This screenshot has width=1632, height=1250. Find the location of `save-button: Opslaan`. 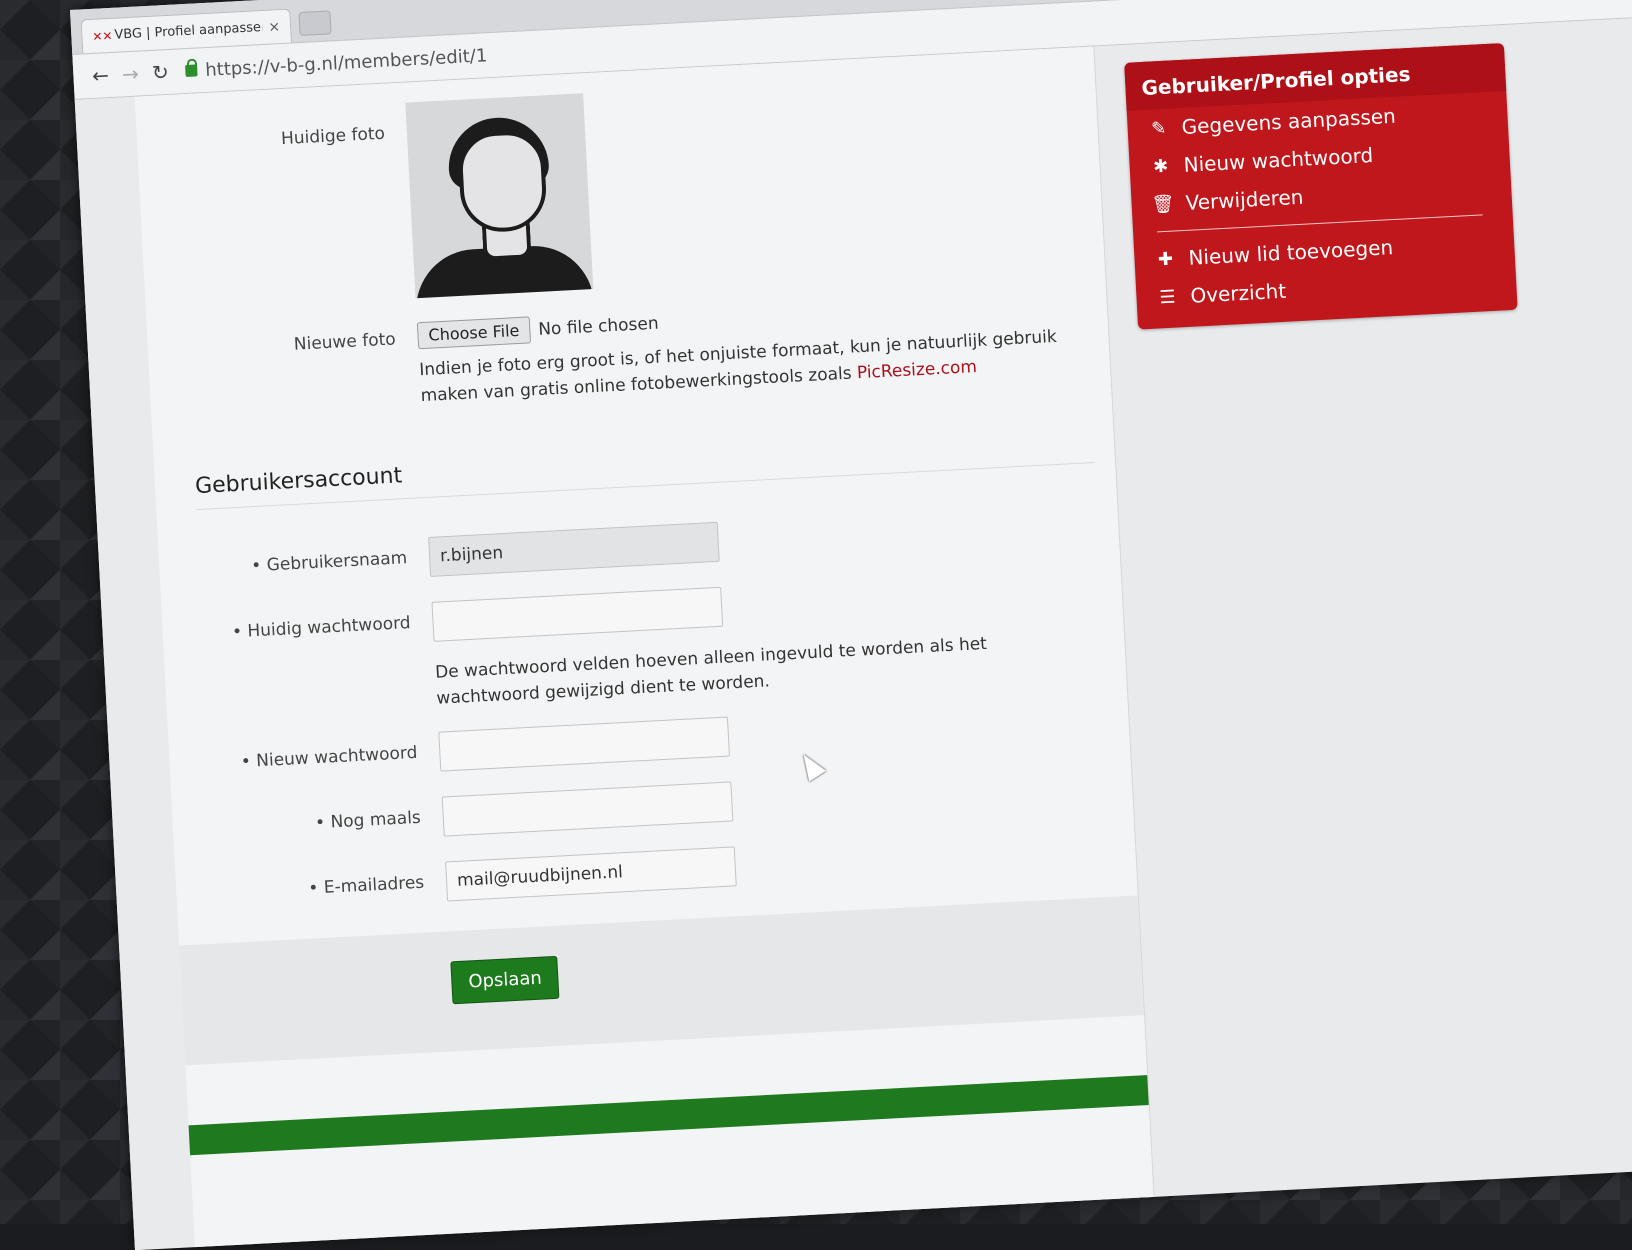

save-button: Opslaan is located at coordinates (505, 980).